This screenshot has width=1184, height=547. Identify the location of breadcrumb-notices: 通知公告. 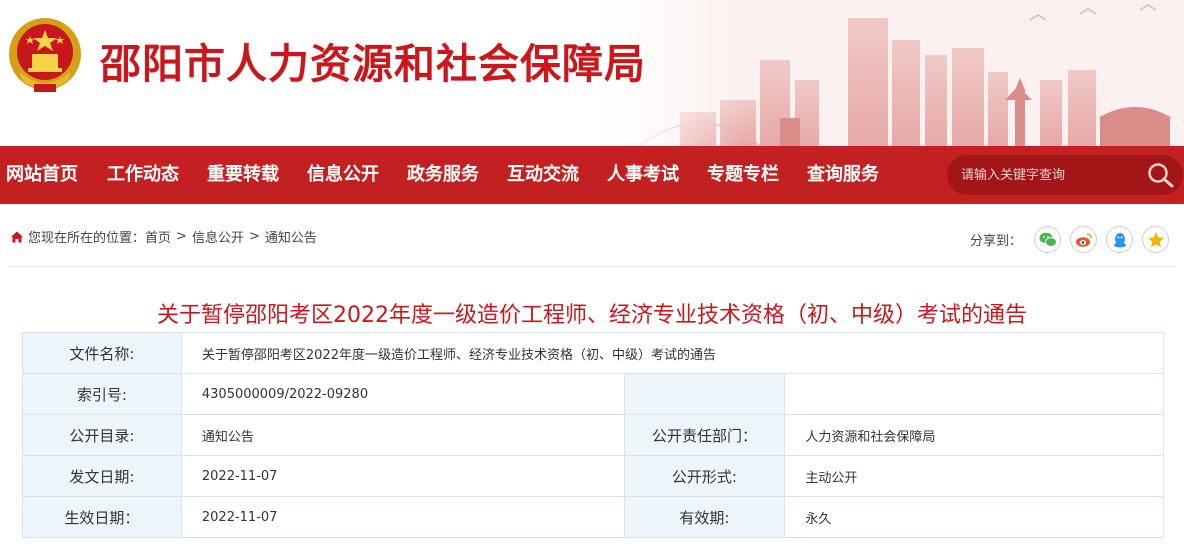
(291, 236).